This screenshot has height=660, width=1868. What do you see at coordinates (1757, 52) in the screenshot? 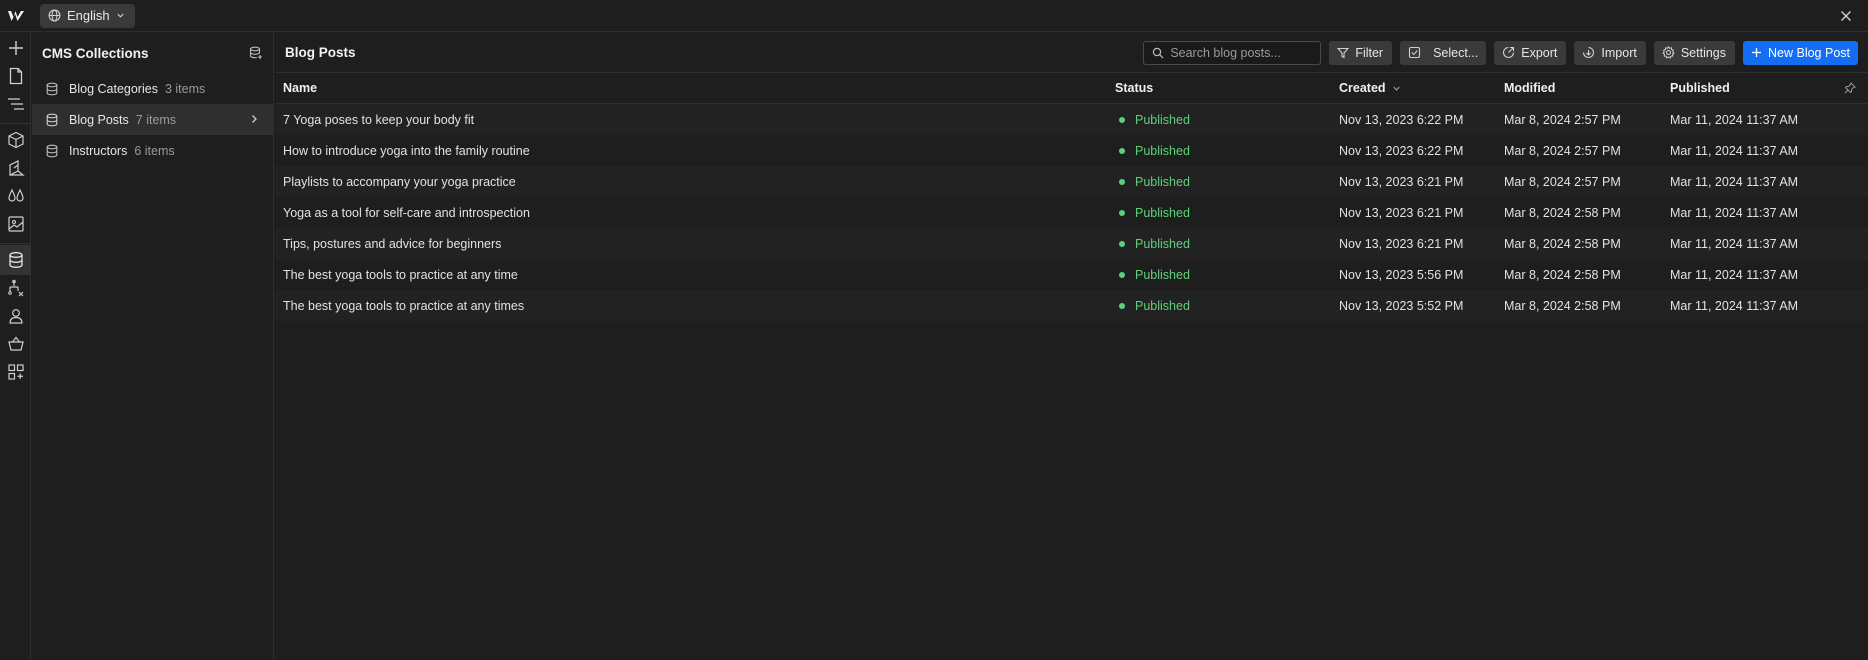
I see `plus-icon` at bounding box center [1757, 52].